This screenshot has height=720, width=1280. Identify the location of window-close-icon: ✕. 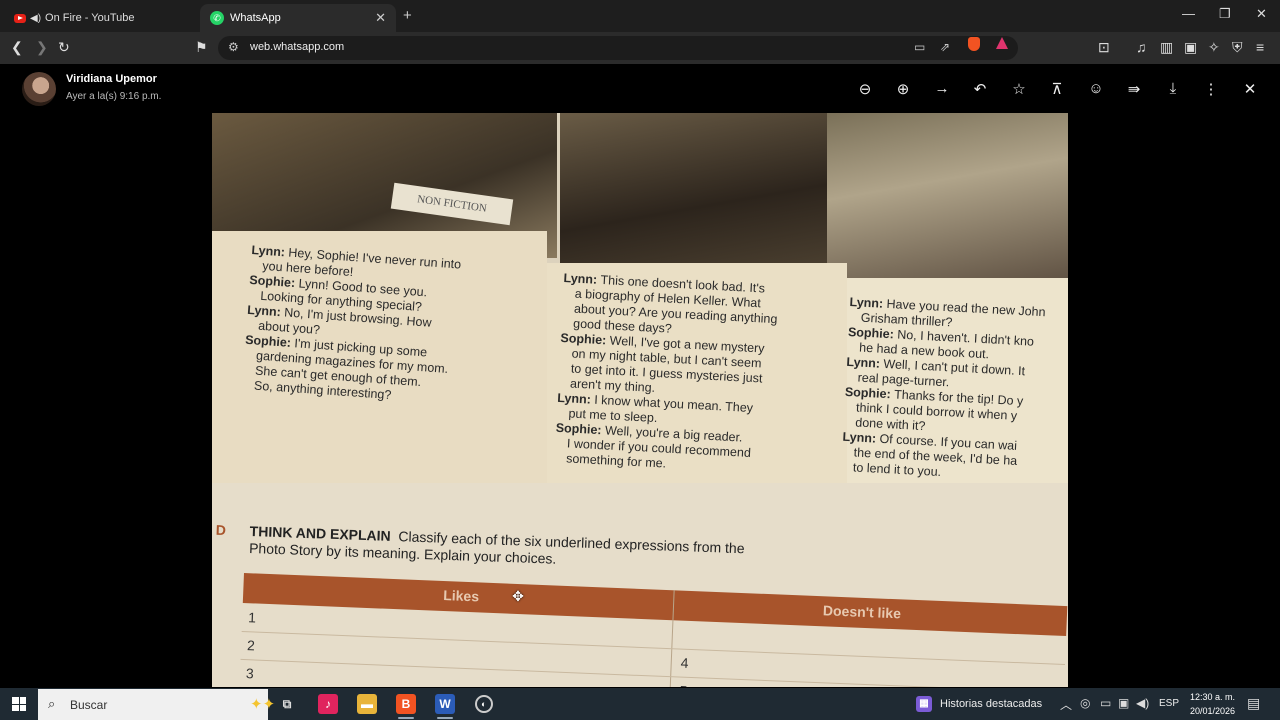
(1261, 14).